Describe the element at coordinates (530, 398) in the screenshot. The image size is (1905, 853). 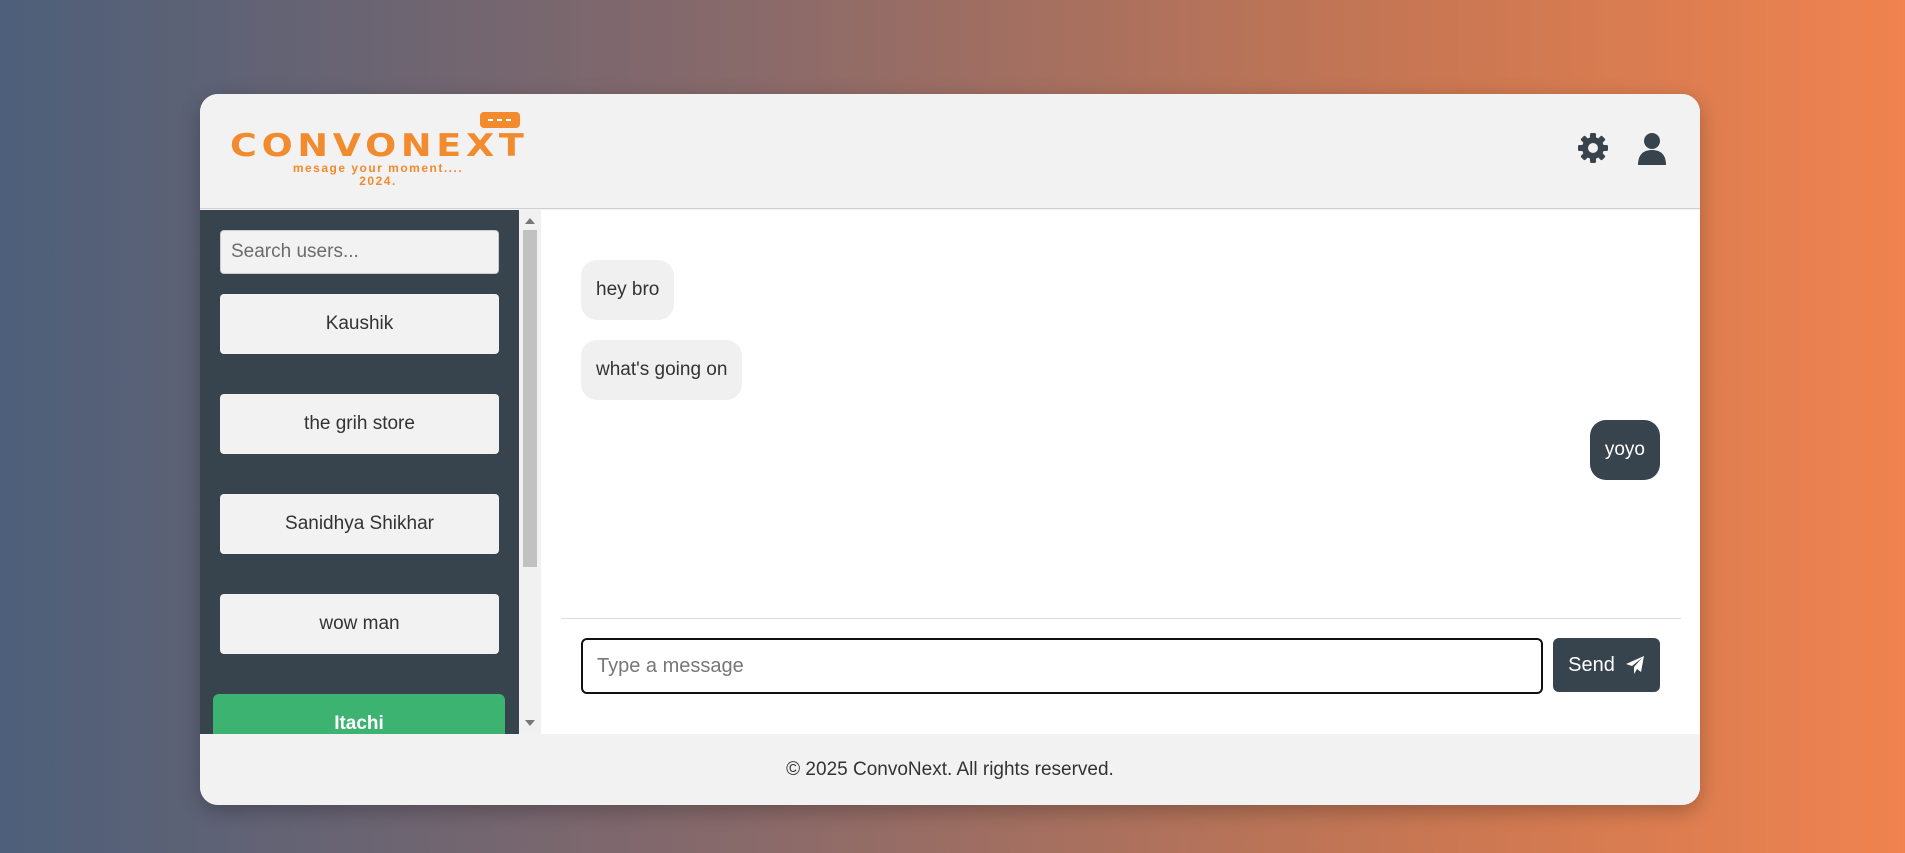
I see `scrollbar-thumb` at that location.